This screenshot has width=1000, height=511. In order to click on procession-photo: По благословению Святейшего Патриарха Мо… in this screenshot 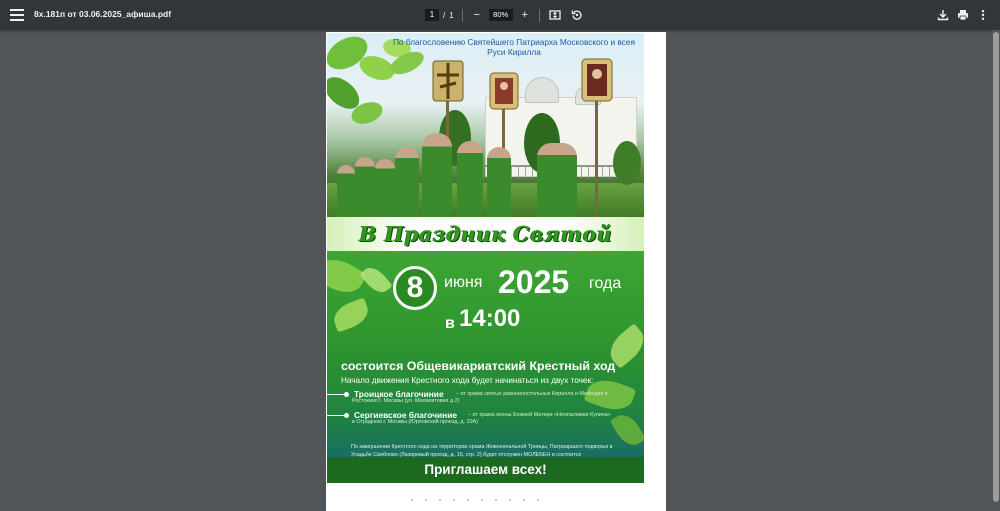, I will do `click(485, 125)`.